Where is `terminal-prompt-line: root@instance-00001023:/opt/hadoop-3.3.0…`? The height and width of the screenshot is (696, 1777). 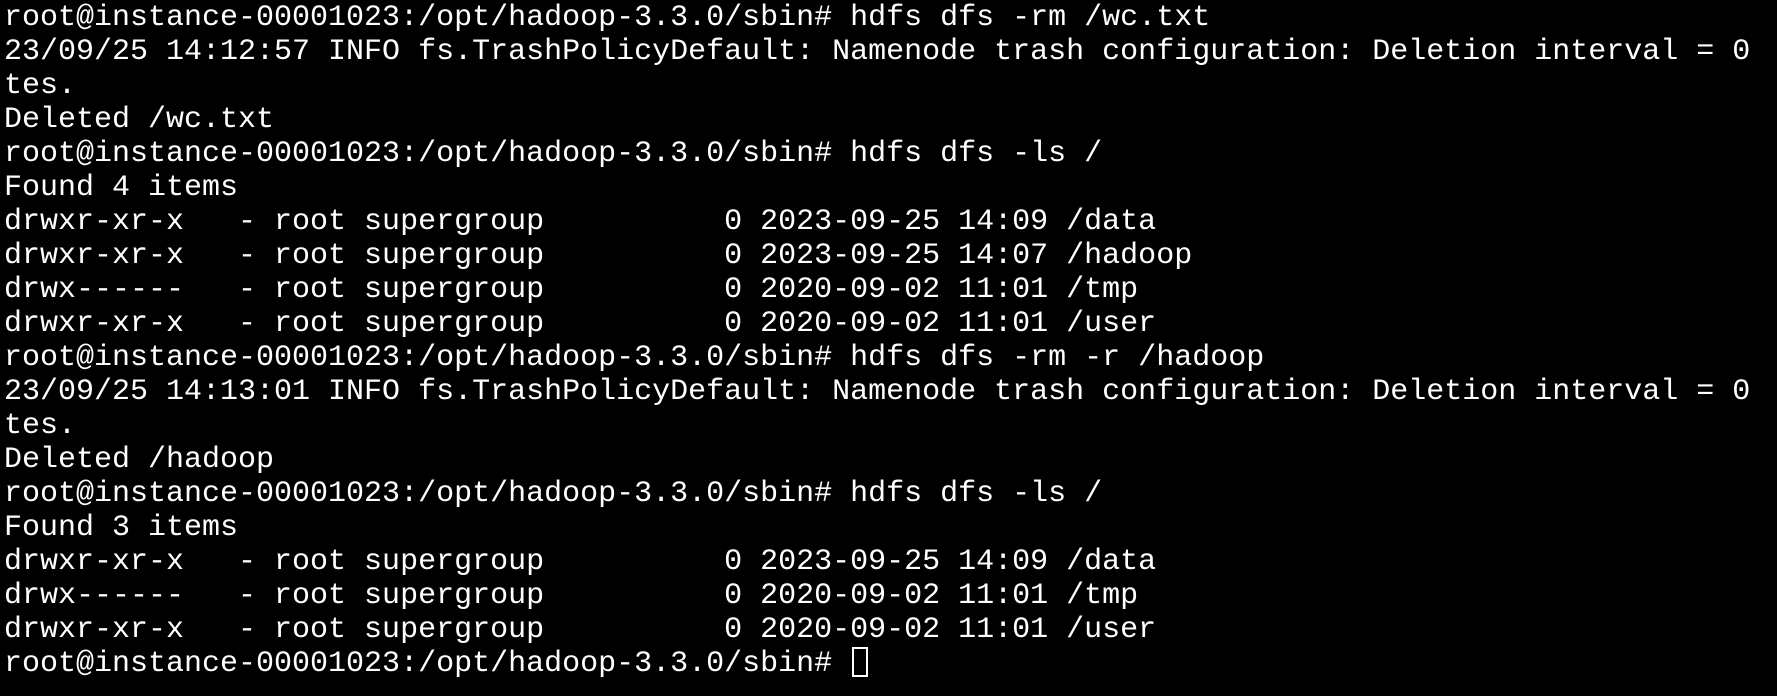 terminal-prompt-line: root@instance-00001023:/opt/hadoop-3.3.0… is located at coordinates (890, 664).